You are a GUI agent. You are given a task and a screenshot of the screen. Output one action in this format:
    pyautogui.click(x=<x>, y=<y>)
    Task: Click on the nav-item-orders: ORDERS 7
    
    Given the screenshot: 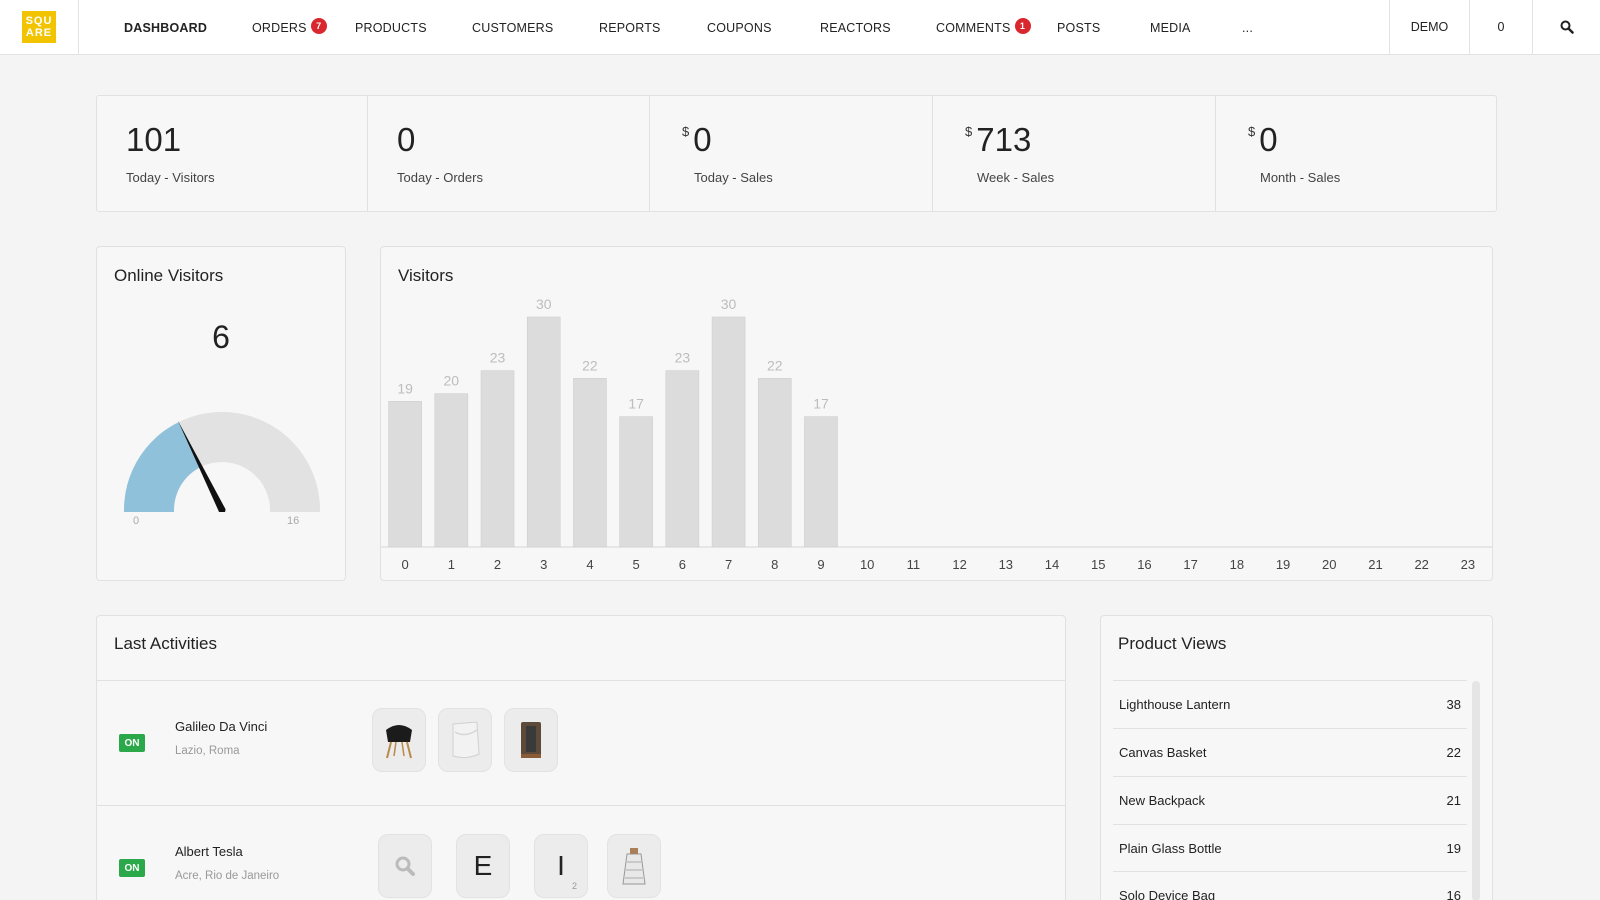 What is the action you would take?
    pyautogui.click(x=289, y=27)
    